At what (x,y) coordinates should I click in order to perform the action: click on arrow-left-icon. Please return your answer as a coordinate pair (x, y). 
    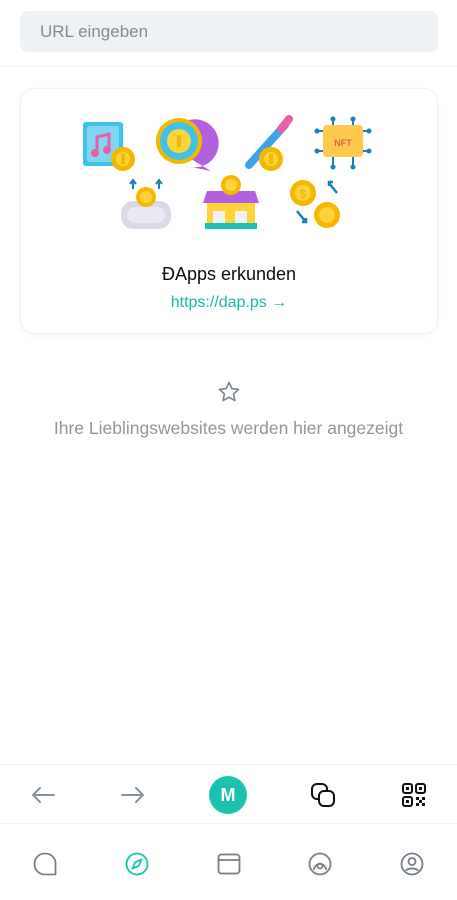
    Looking at the image, I should click on (43, 795).